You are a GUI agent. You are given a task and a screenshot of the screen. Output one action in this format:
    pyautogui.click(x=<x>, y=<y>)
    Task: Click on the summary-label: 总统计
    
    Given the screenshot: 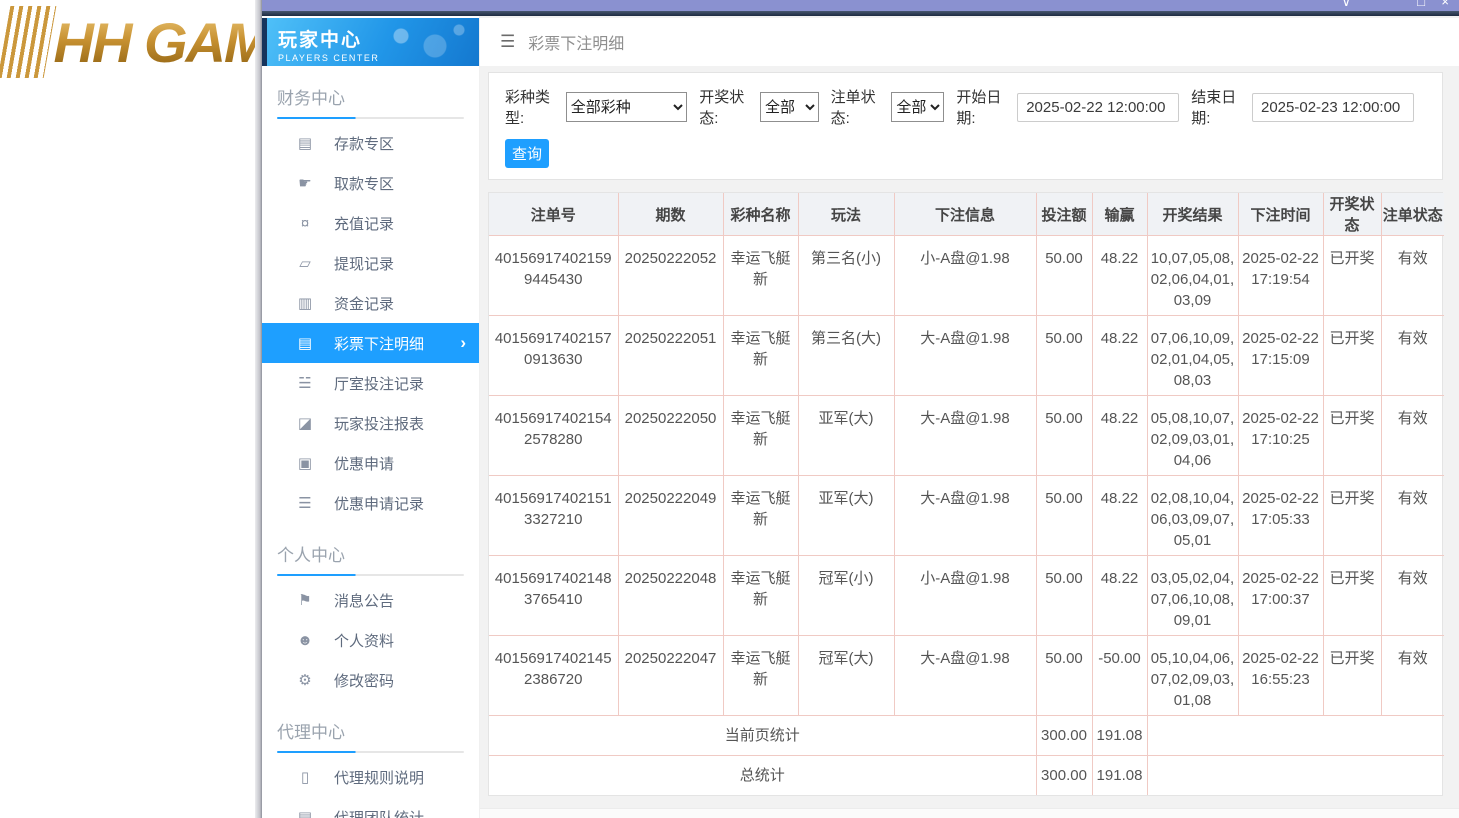 What is the action you would take?
    pyautogui.click(x=763, y=775)
    